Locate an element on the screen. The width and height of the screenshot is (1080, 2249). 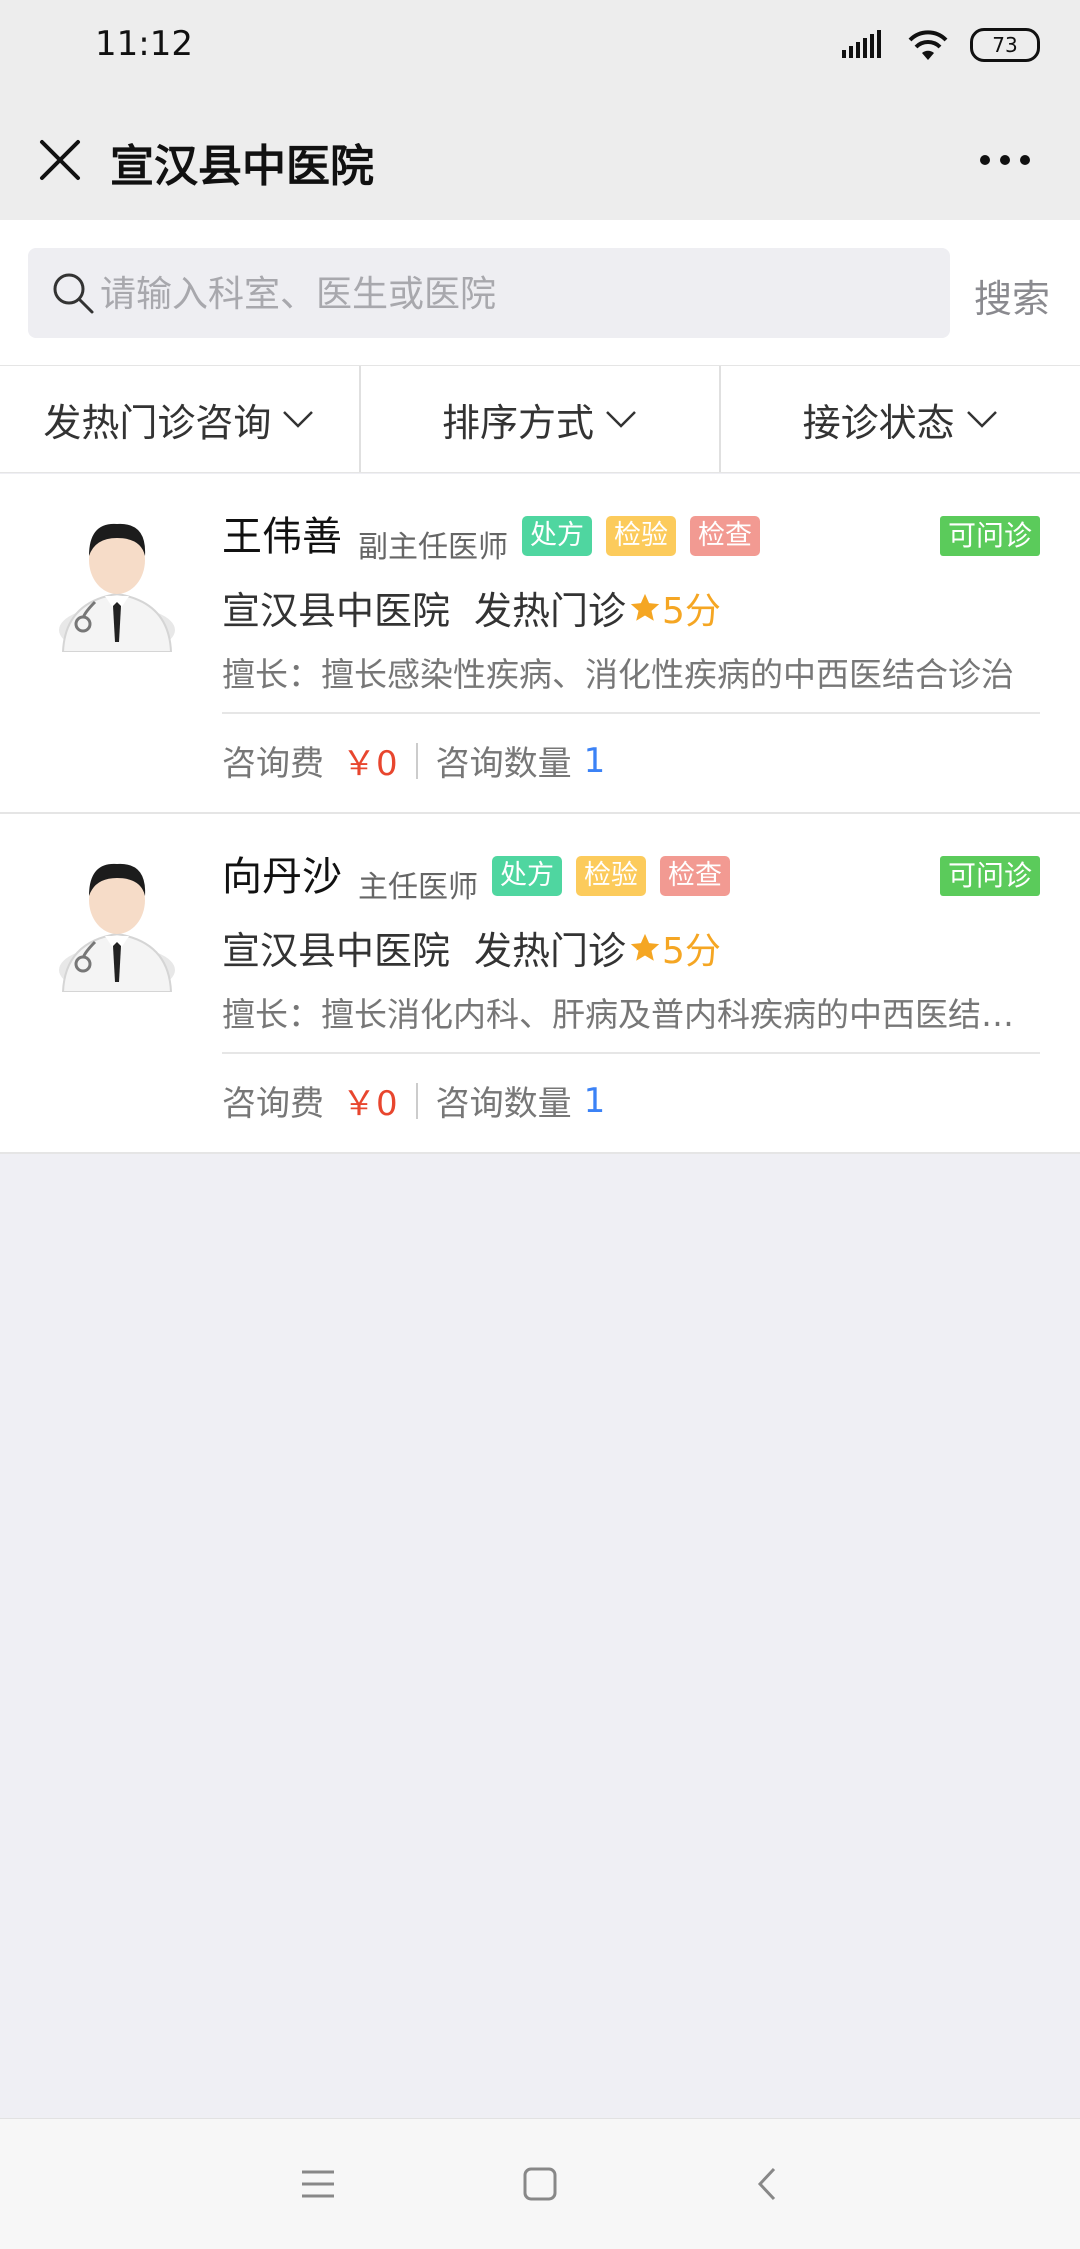
title-bar: 宣汉县中医院 is located at coordinates (540, 160).